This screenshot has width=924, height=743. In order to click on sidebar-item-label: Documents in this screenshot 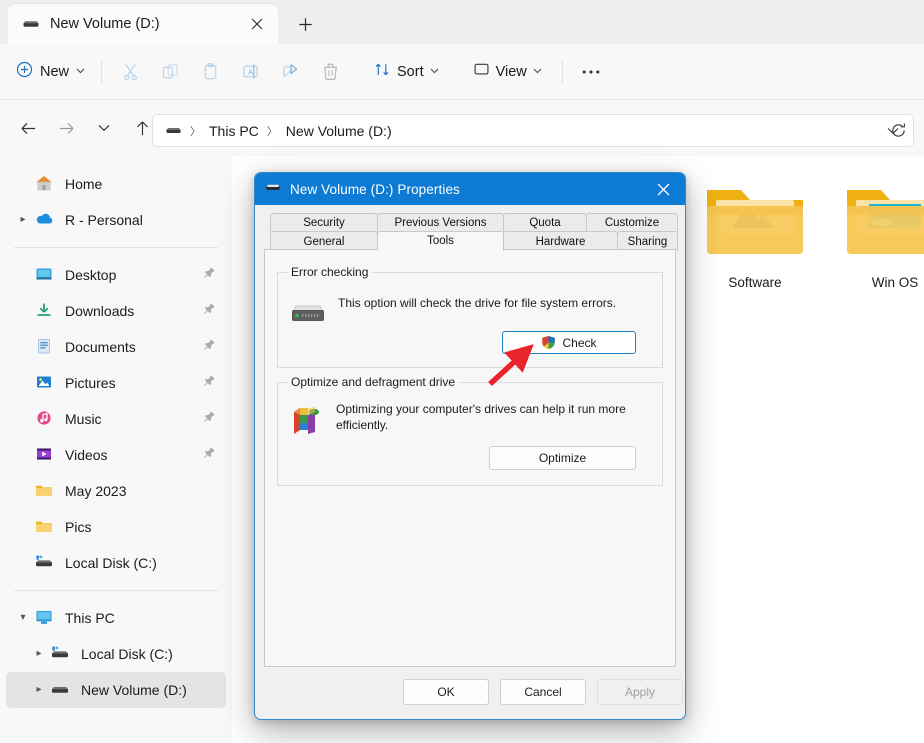, I will do `click(100, 347)`.